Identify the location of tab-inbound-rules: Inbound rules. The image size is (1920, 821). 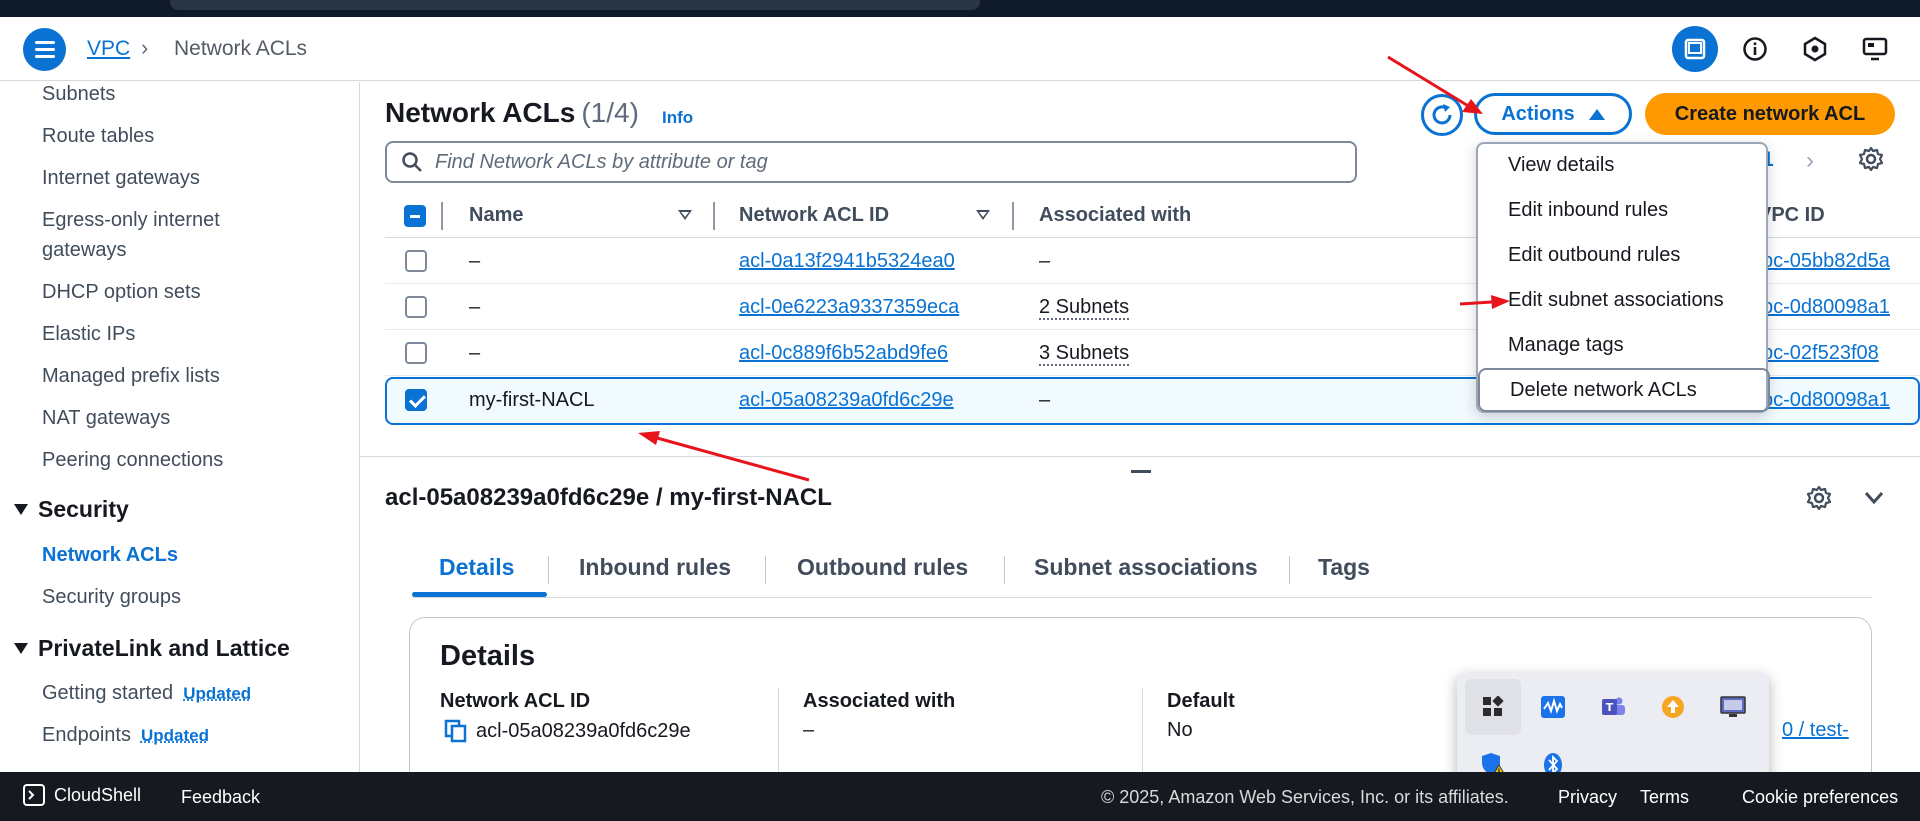
(655, 567).